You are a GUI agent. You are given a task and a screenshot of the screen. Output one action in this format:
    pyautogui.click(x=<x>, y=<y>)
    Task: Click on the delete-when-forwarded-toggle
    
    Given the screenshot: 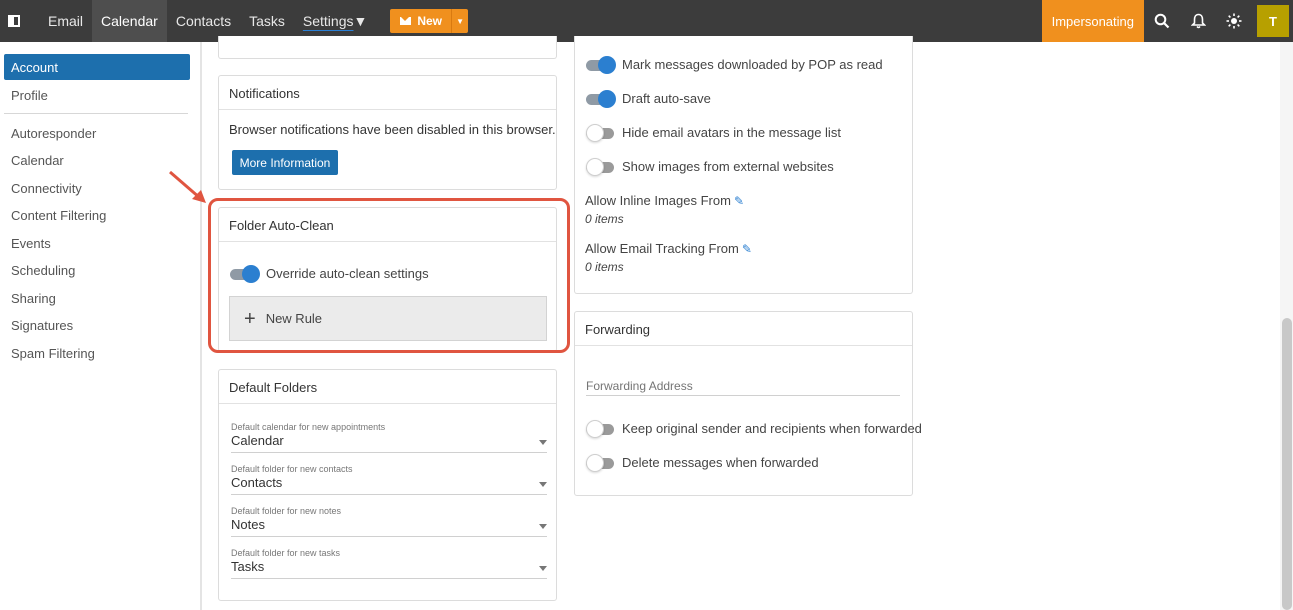 What is the action you would take?
    pyautogui.click(x=601, y=463)
    